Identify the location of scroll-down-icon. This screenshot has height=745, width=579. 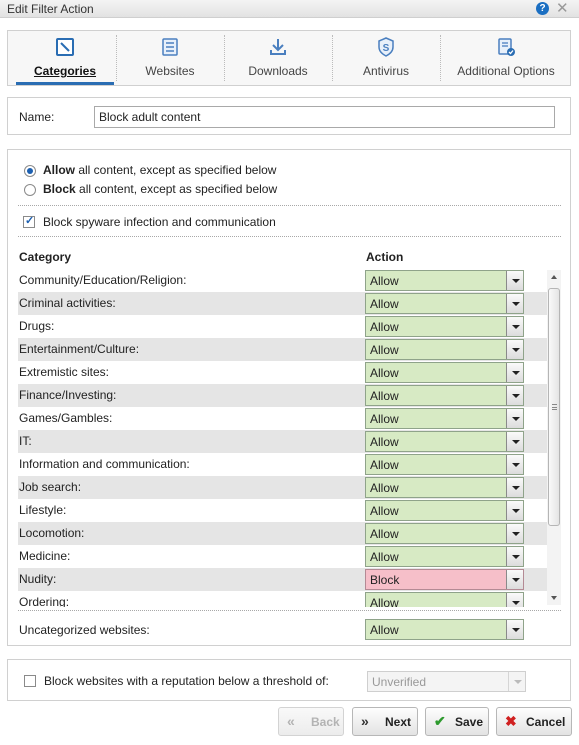
(554, 598).